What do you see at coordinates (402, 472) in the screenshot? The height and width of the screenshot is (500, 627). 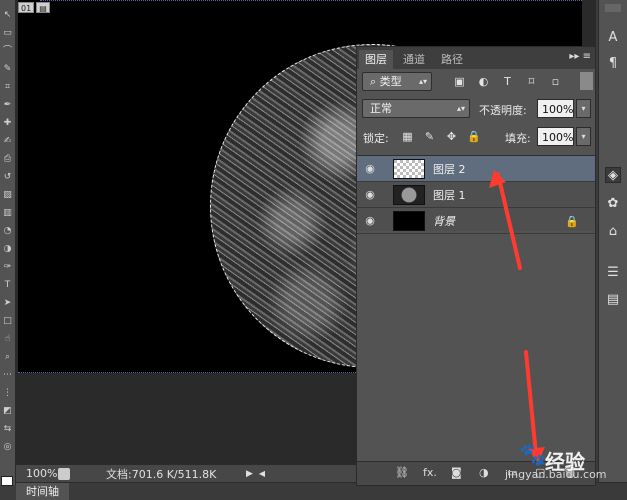 I see `link-layers-icon: ⛓` at bounding box center [402, 472].